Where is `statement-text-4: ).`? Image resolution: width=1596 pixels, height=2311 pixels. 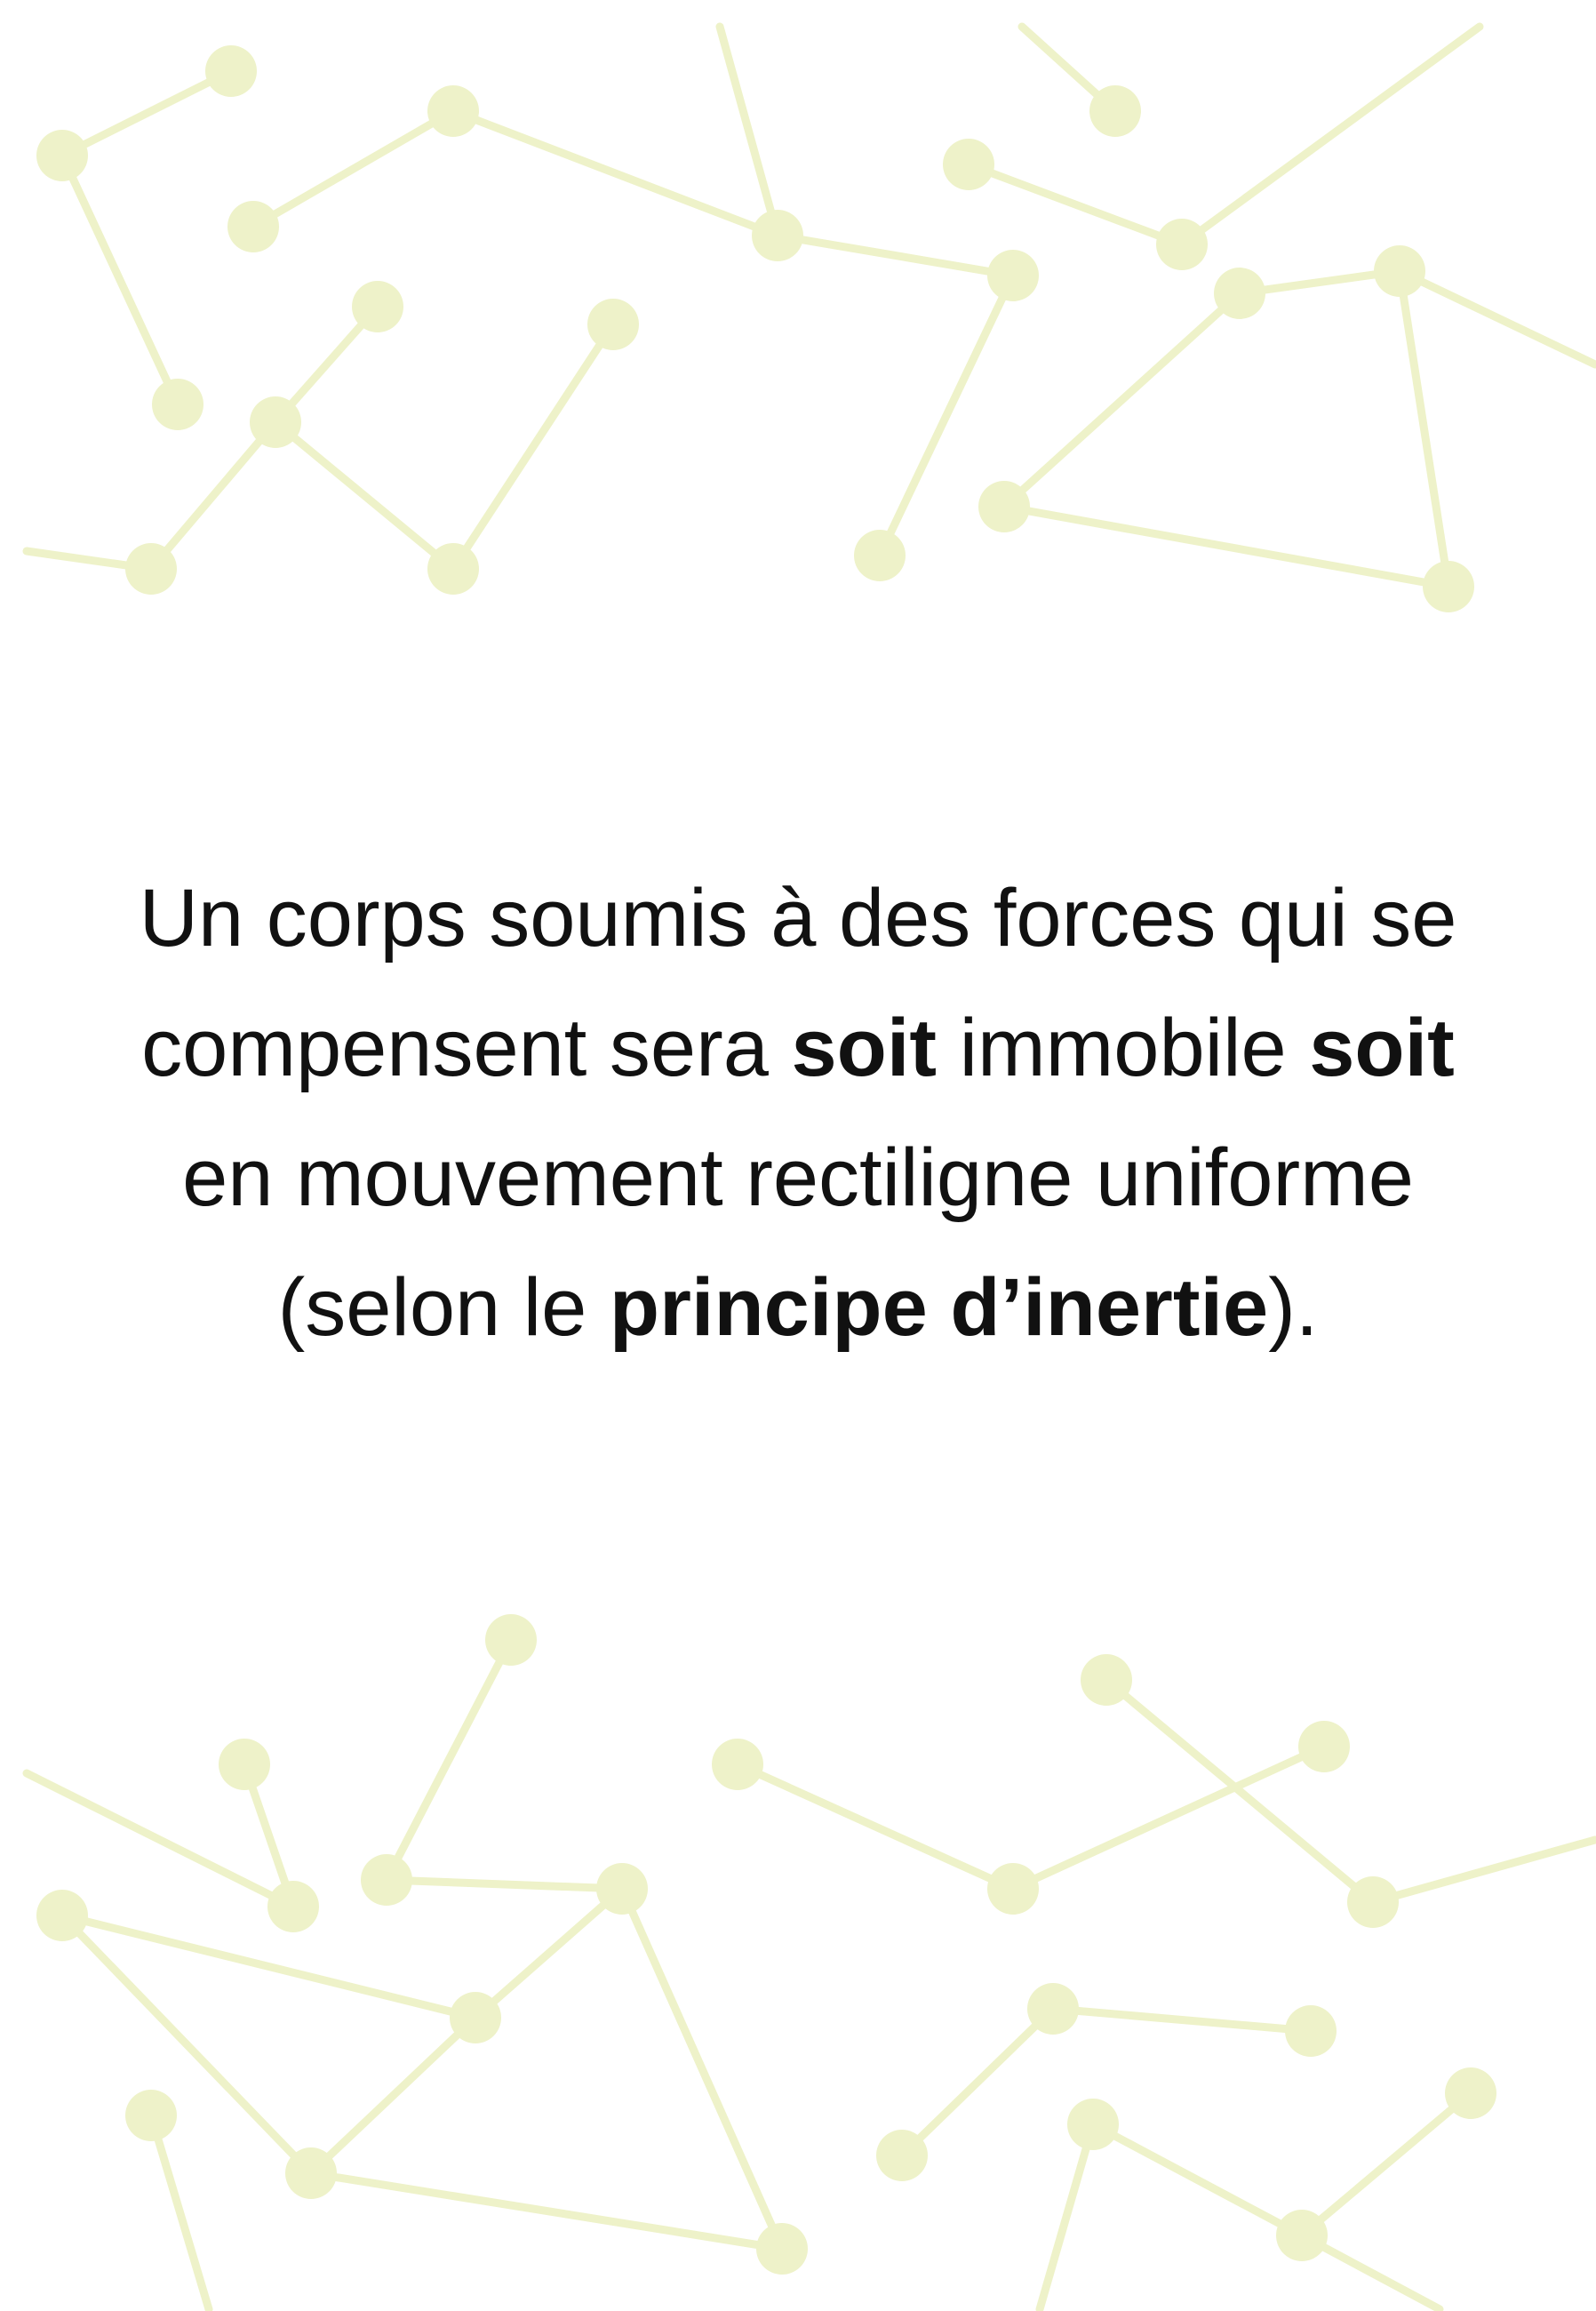 statement-text-4: ). is located at coordinates (1294, 1307).